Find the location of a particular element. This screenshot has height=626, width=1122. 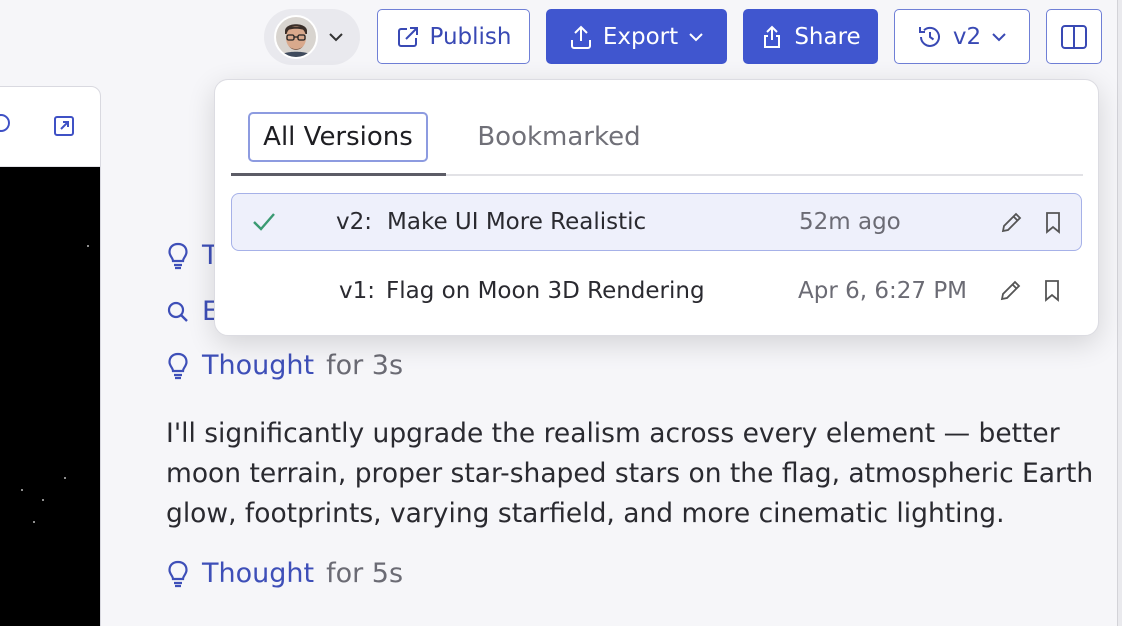

scrollbar is located at coordinates (1119, 313).